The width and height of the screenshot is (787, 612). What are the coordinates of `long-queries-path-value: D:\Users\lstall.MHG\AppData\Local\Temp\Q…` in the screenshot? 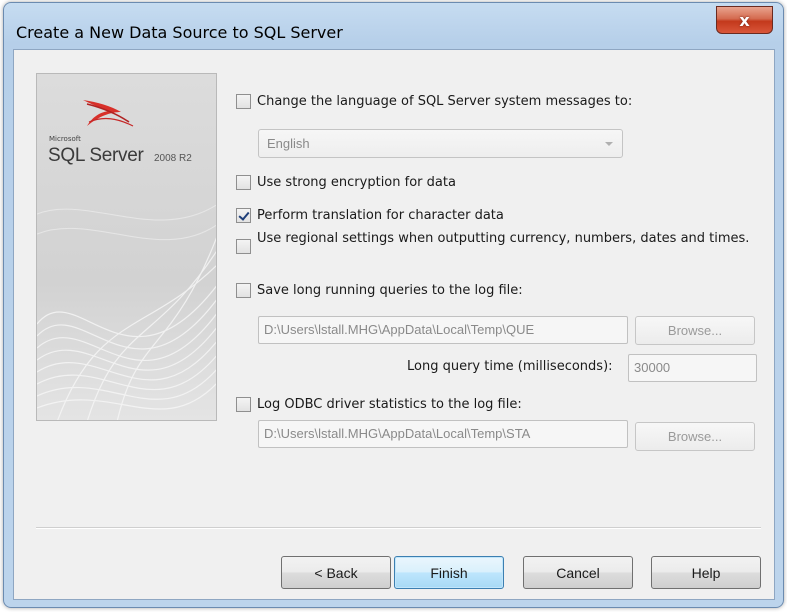 It's located at (399, 329).